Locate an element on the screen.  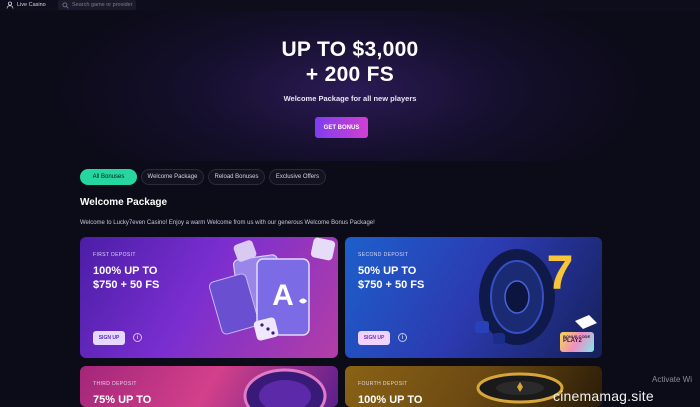
card-label: THIRD DEPOSIT is located at coordinates (115, 384).